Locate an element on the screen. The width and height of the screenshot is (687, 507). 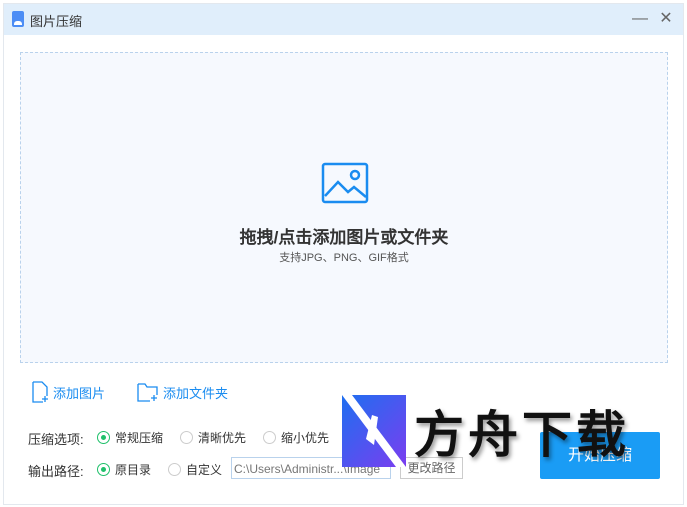
output-path-label: 输出路径: is located at coordinates (56, 471).